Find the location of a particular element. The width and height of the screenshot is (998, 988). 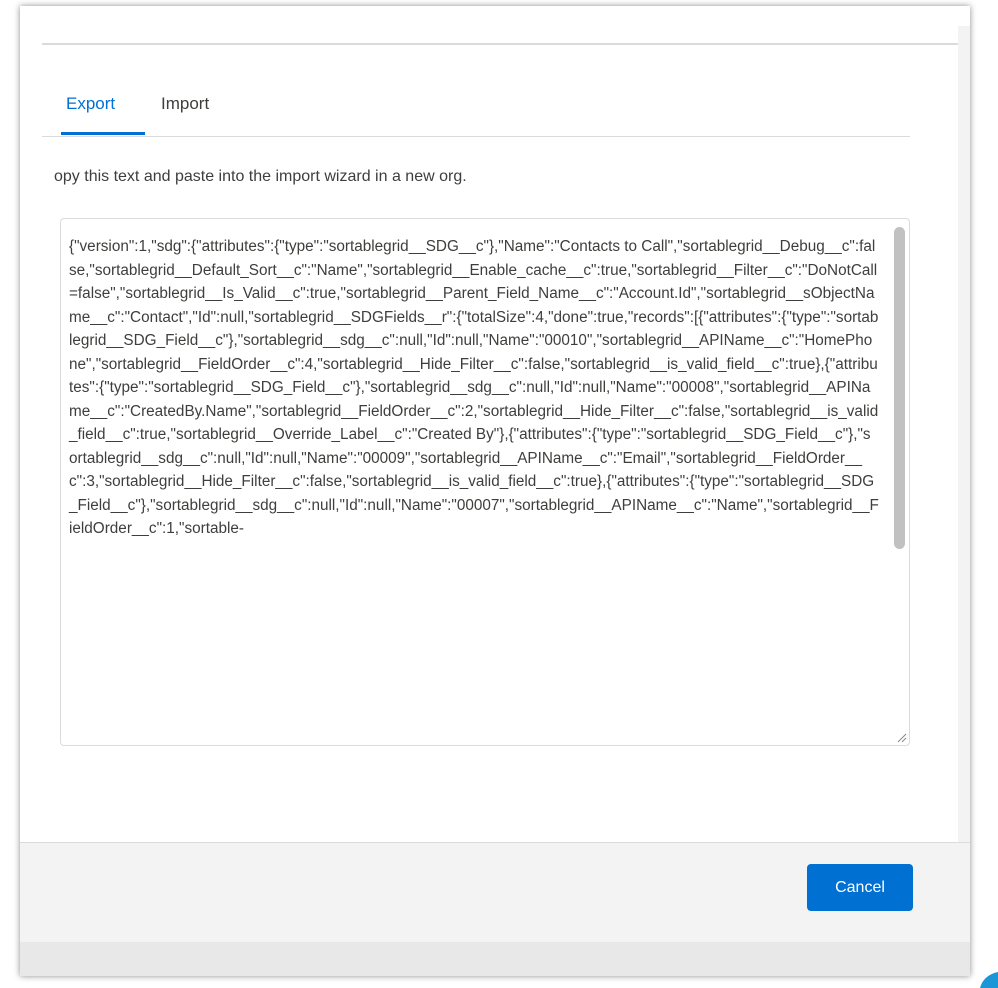

active-tab-indicator is located at coordinates (103, 133).